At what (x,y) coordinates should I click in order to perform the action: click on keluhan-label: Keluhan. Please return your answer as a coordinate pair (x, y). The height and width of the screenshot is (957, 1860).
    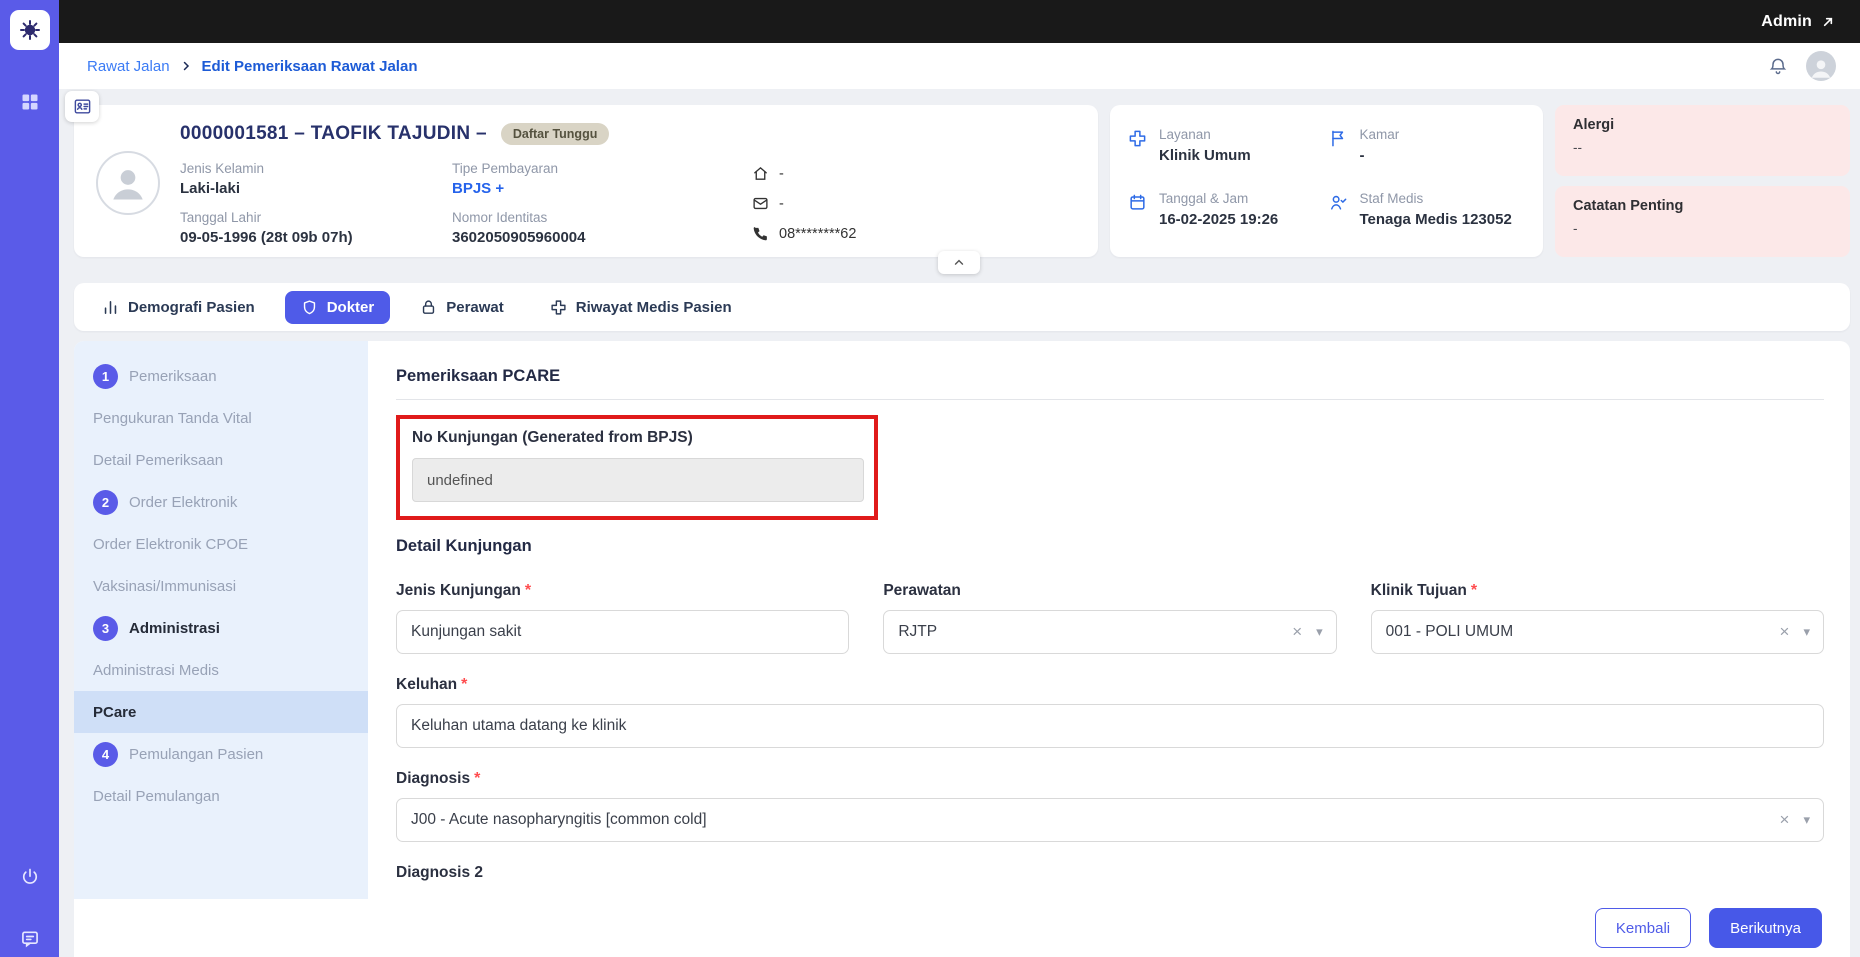
    Looking at the image, I should click on (427, 684).